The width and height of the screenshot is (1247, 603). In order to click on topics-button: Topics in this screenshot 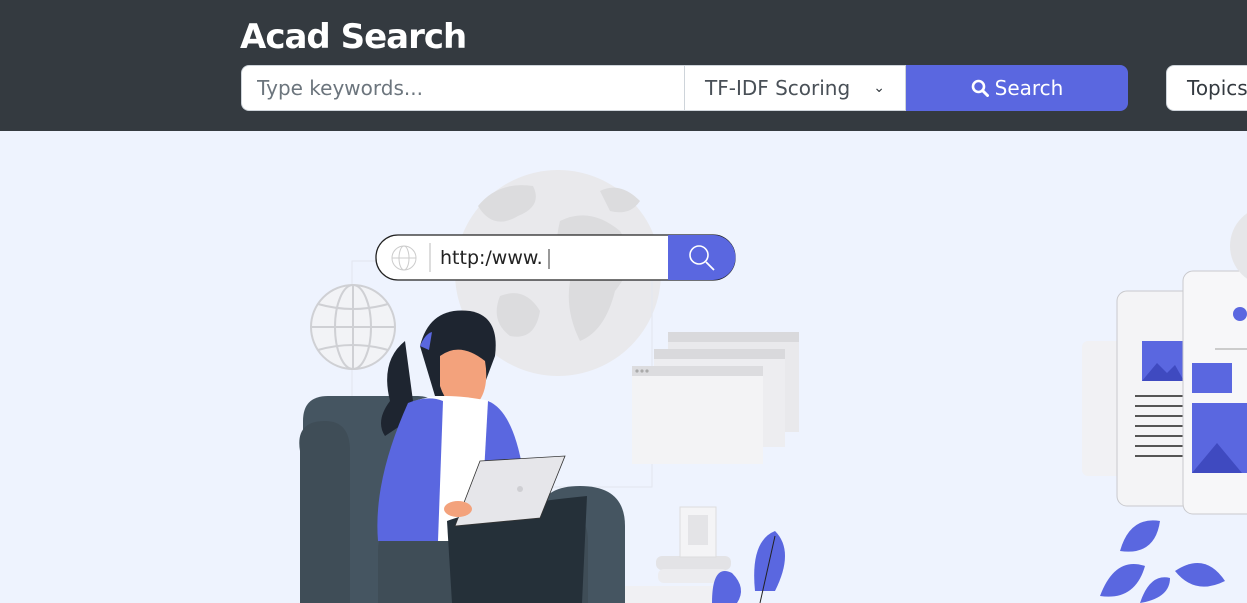, I will do `click(1206, 88)`.